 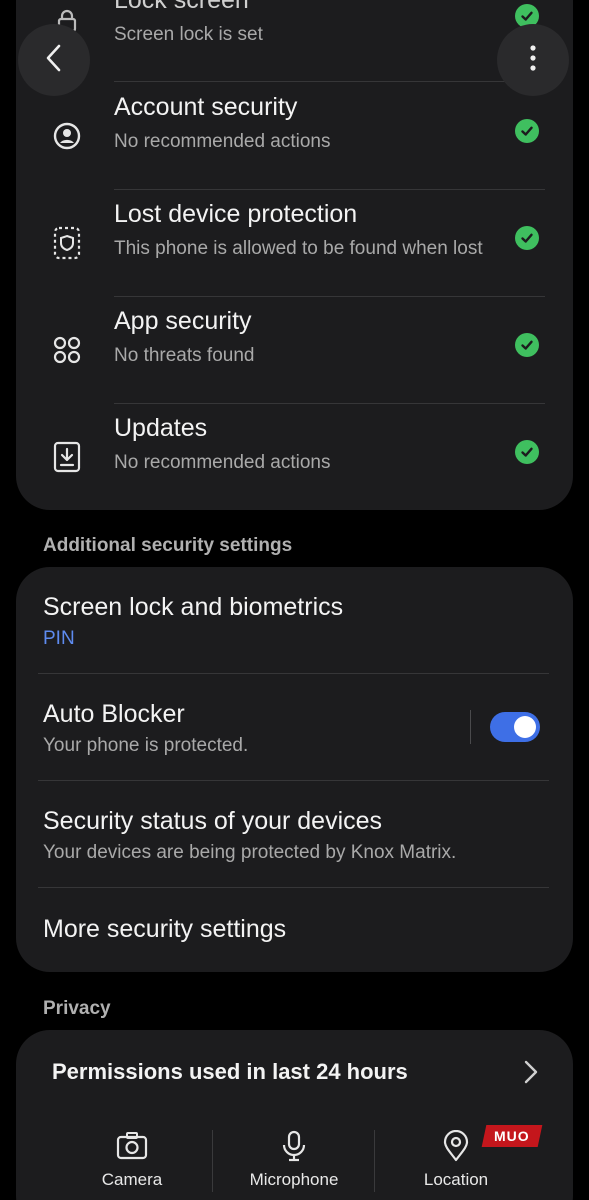 I want to click on account-icon, so click(x=67, y=136).